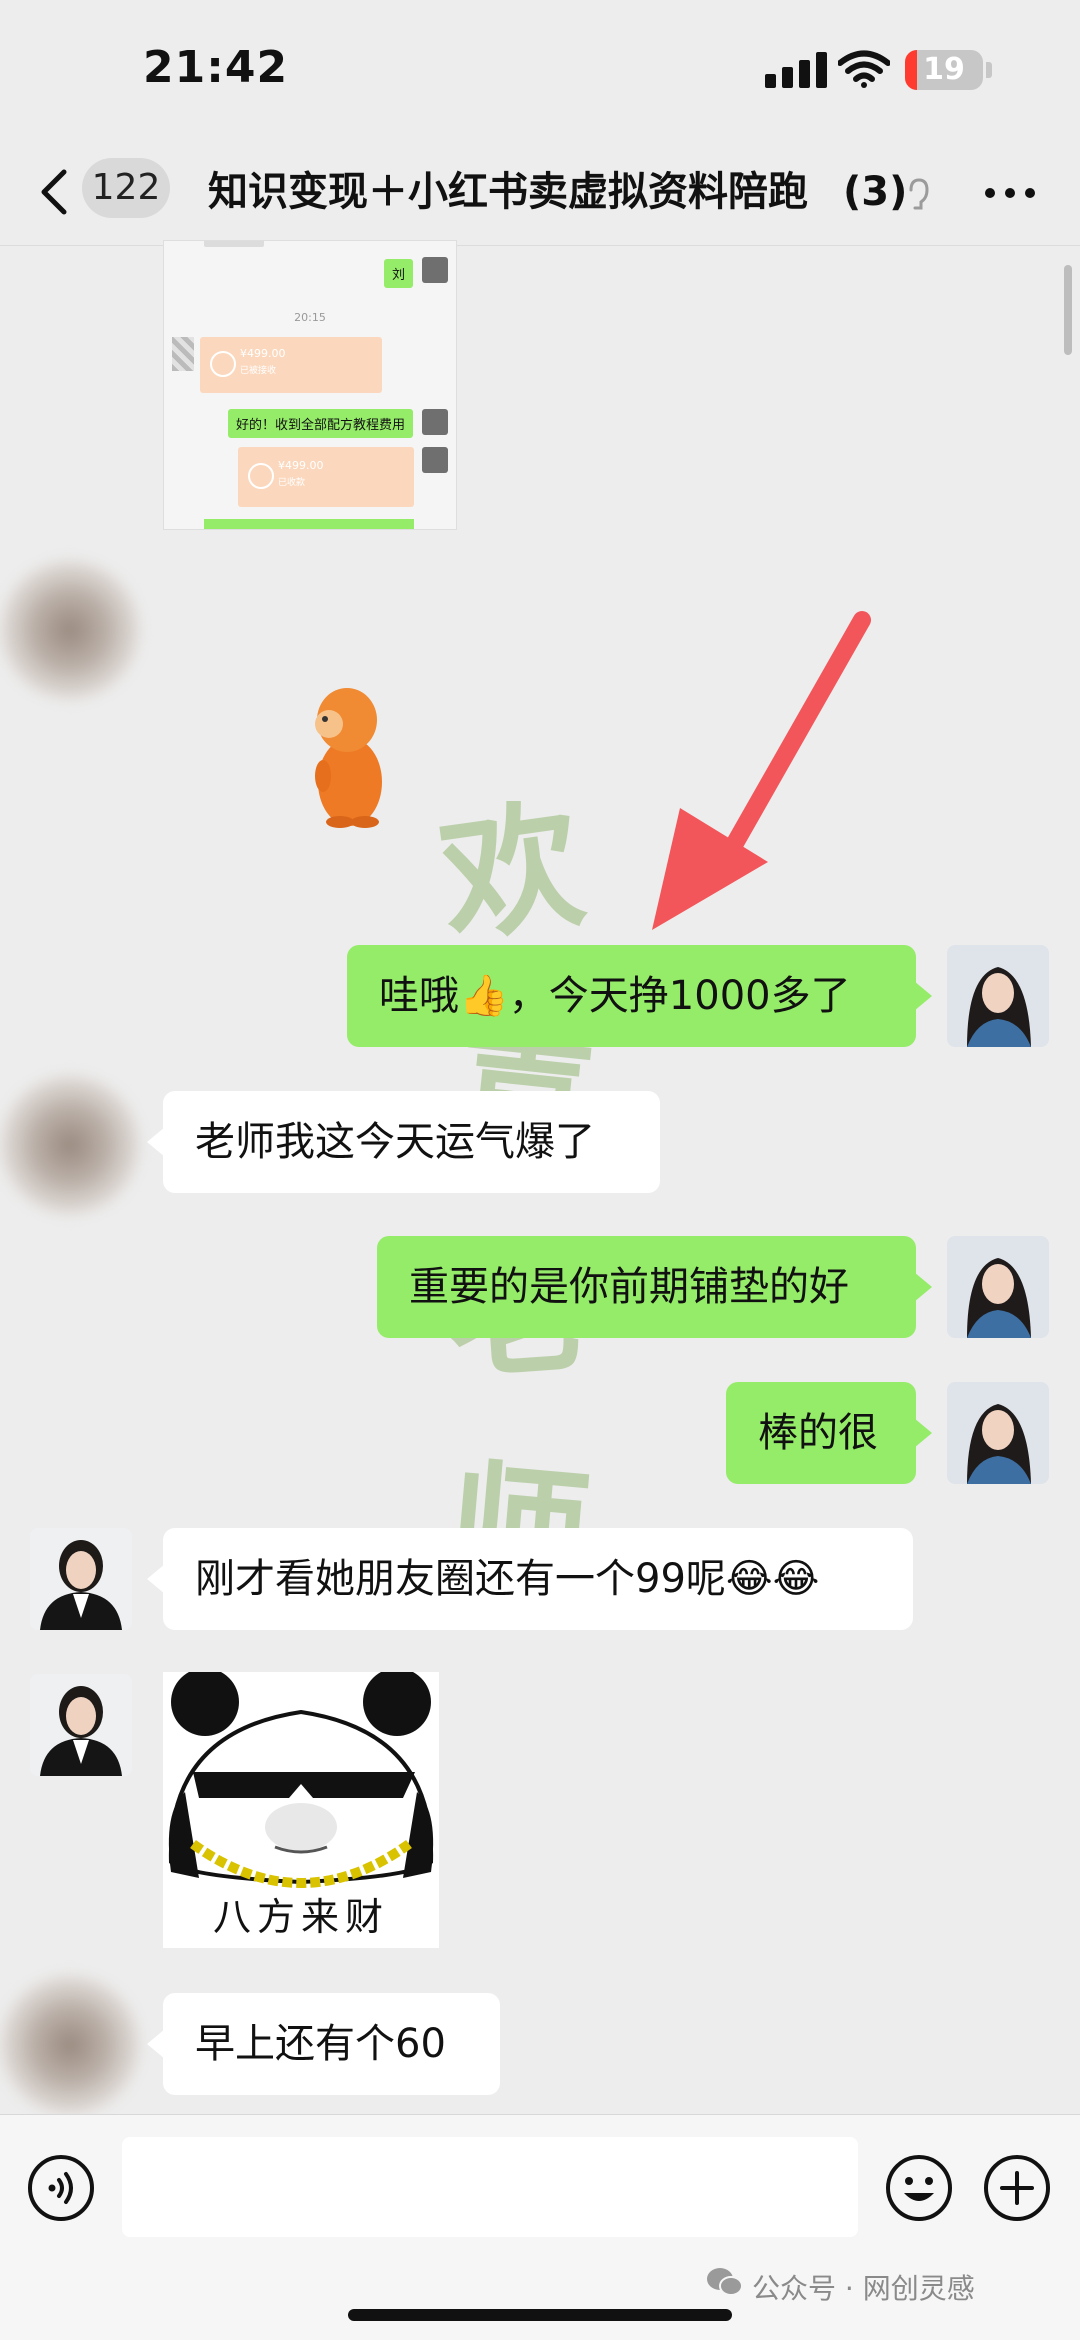 The width and height of the screenshot is (1080, 2340). Describe the element at coordinates (1068, 310) in the screenshot. I see `scrollbar` at that location.